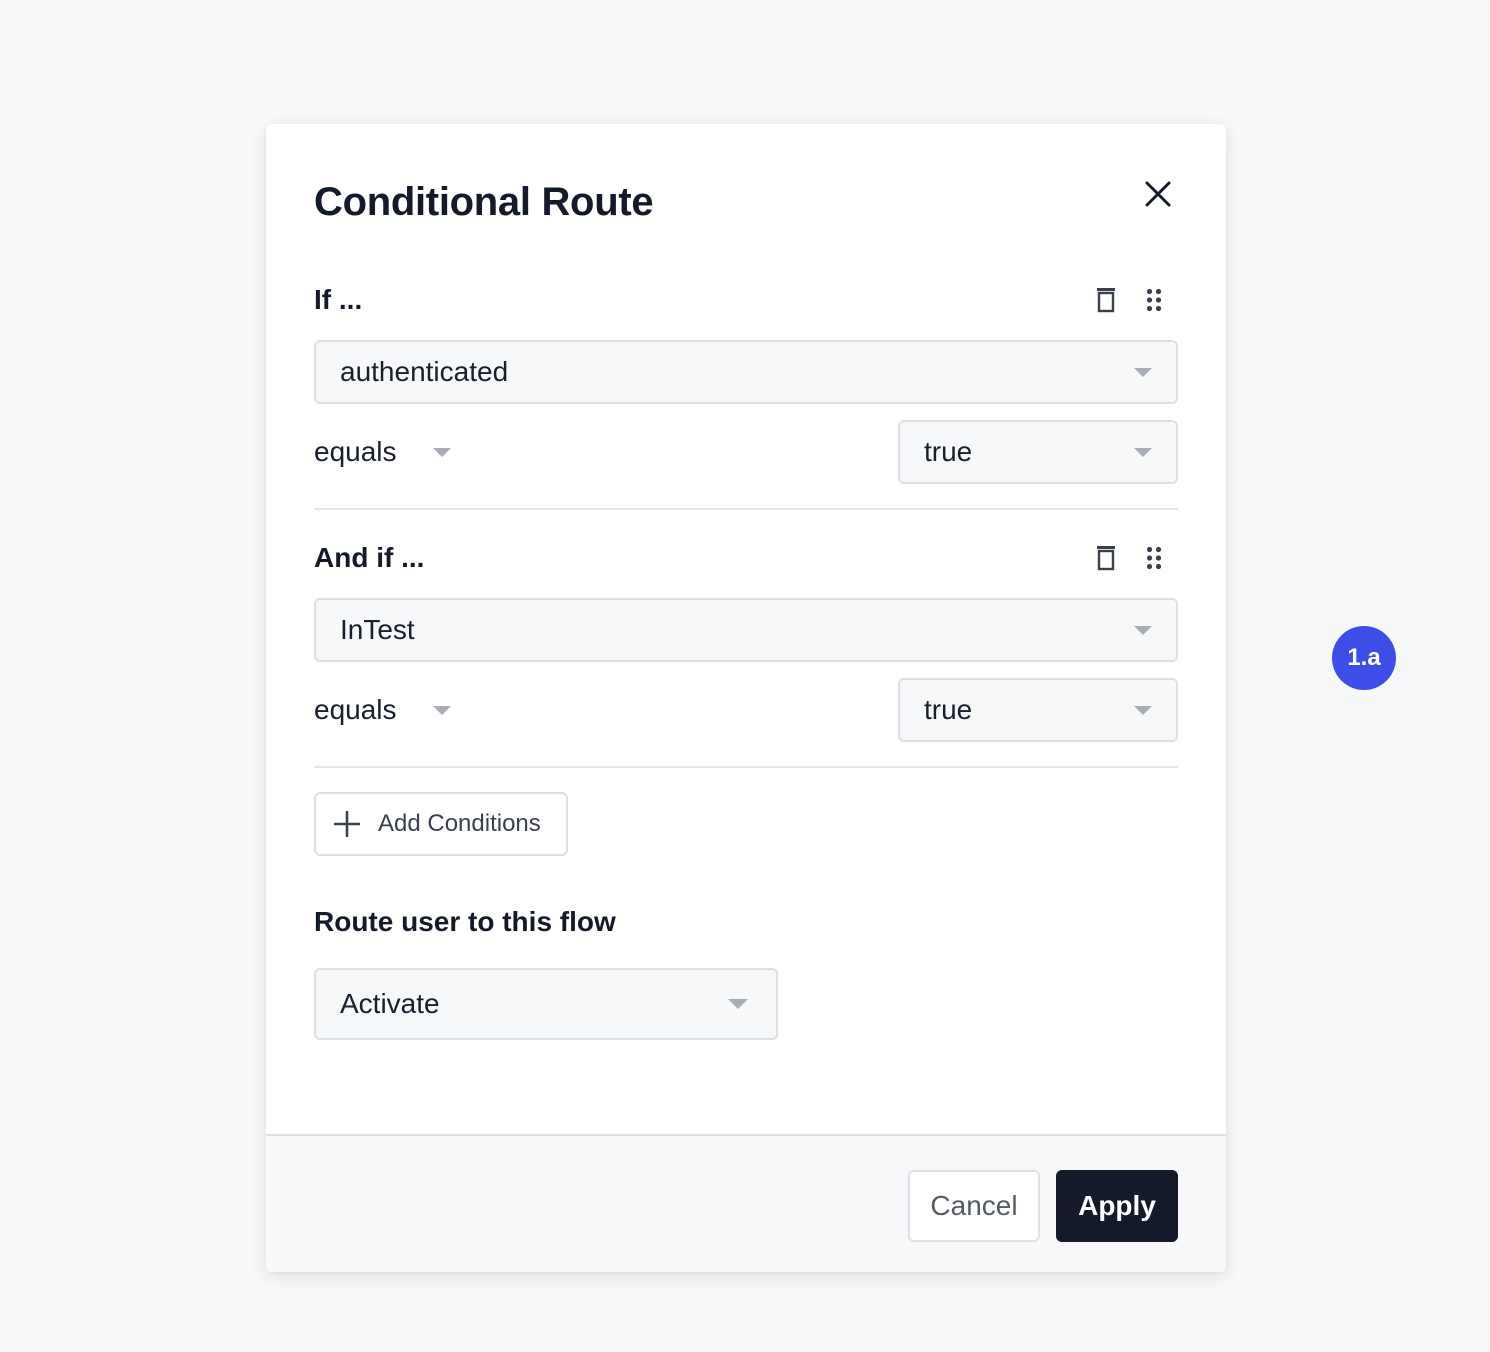  What do you see at coordinates (484, 202) in the screenshot?
I see `modal-title: Conditional Route` at bounding box center [484, 202].